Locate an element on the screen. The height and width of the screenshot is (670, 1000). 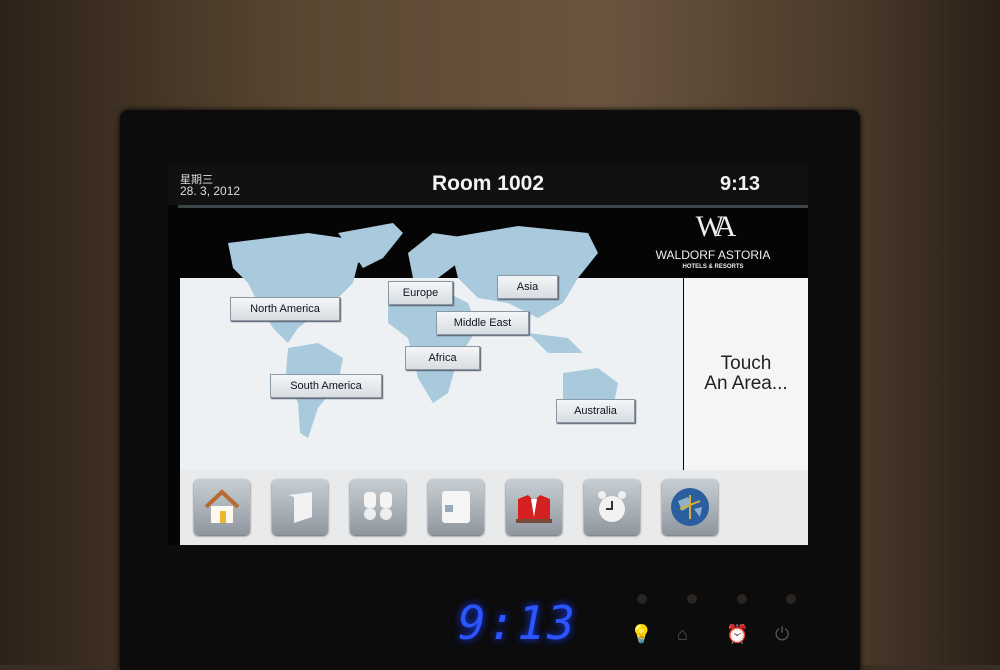
region-africa: Africa is located at coordinates (442, 358).